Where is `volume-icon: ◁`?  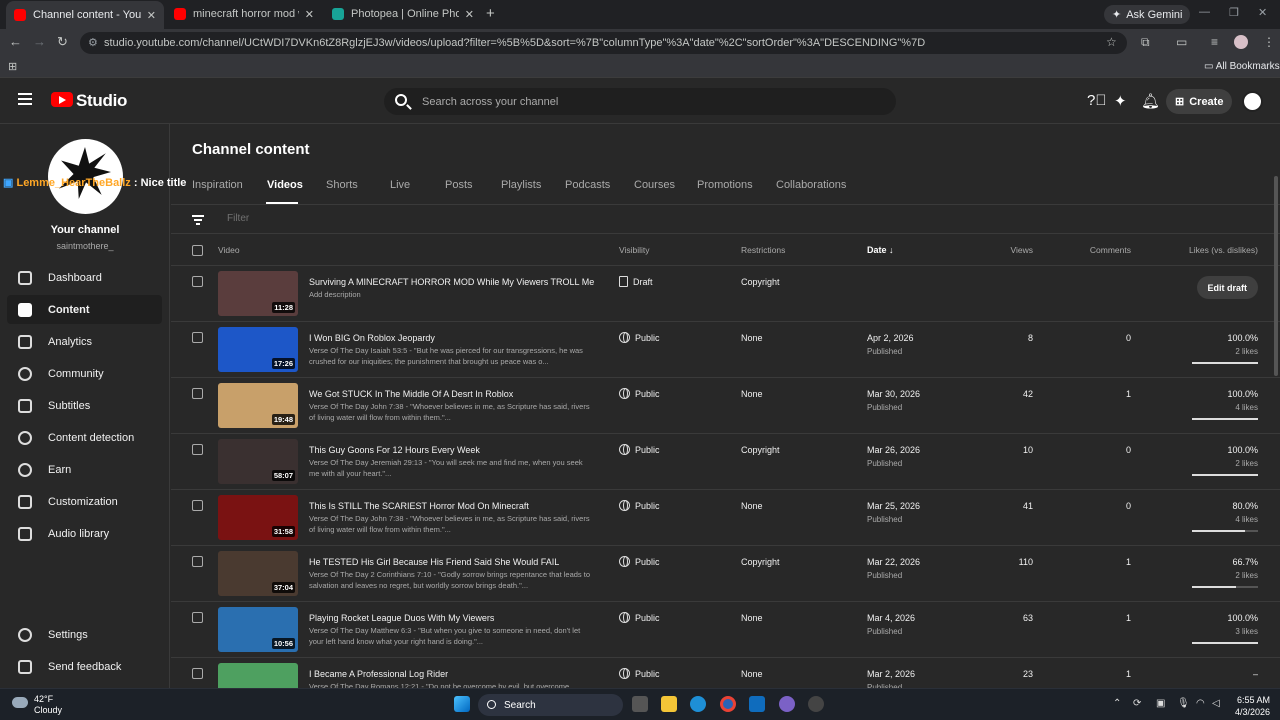 volume-icon: ◁ is located at coordinates (1216, 703).